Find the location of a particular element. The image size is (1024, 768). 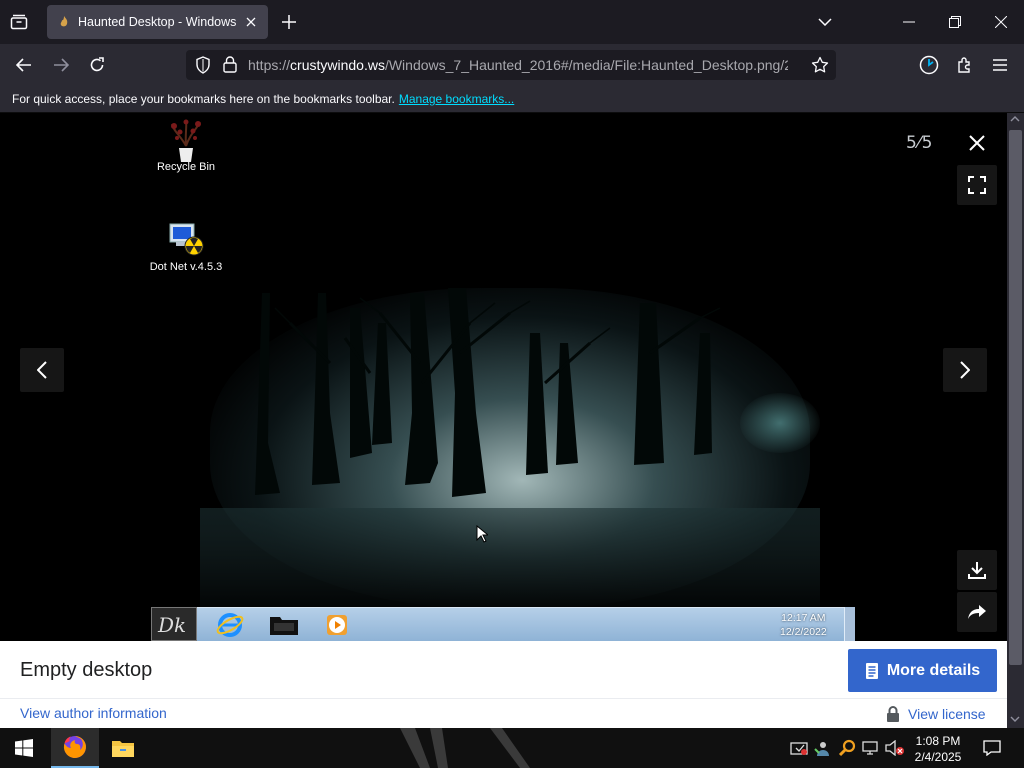

media-player-icon is located at coordinates (337, 625).